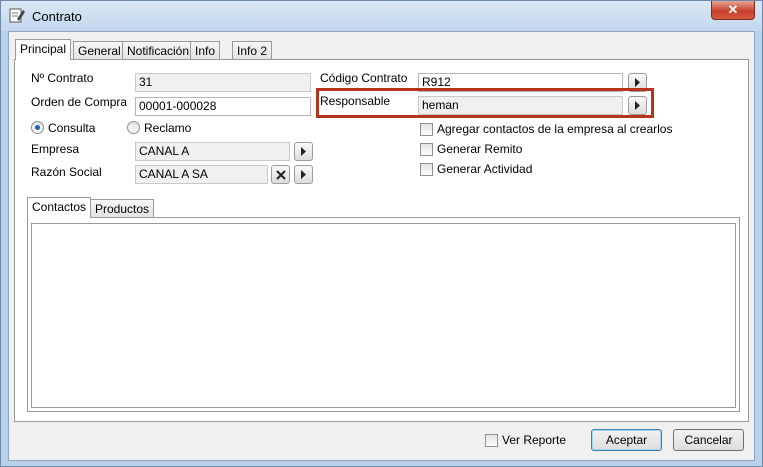 This screenshot has height=467, width=763. I want to click on clear-x-icon, so click(281, 175).